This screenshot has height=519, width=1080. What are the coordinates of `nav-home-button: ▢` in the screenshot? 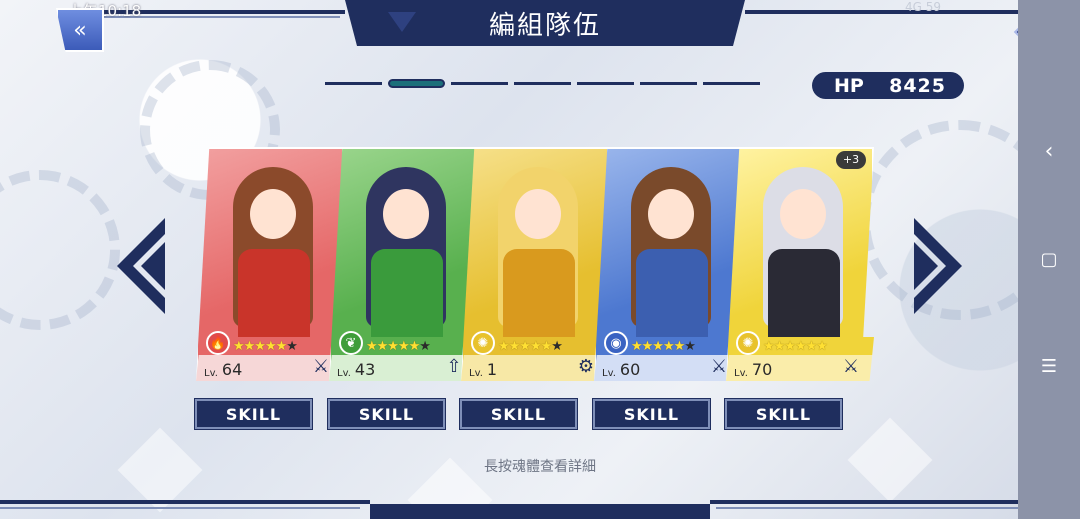 It's located at (1049, 260).